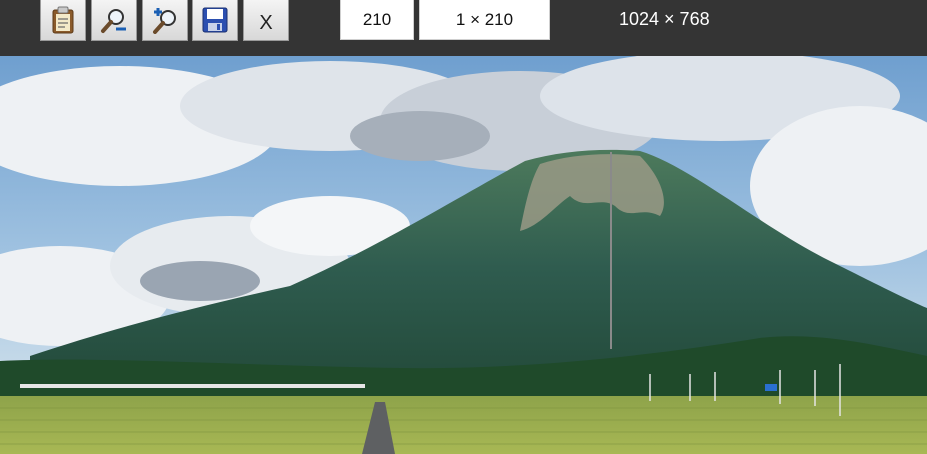 This screenshot has height=454, width=927. I want to click on zoom-out-button, so click(114, 20).